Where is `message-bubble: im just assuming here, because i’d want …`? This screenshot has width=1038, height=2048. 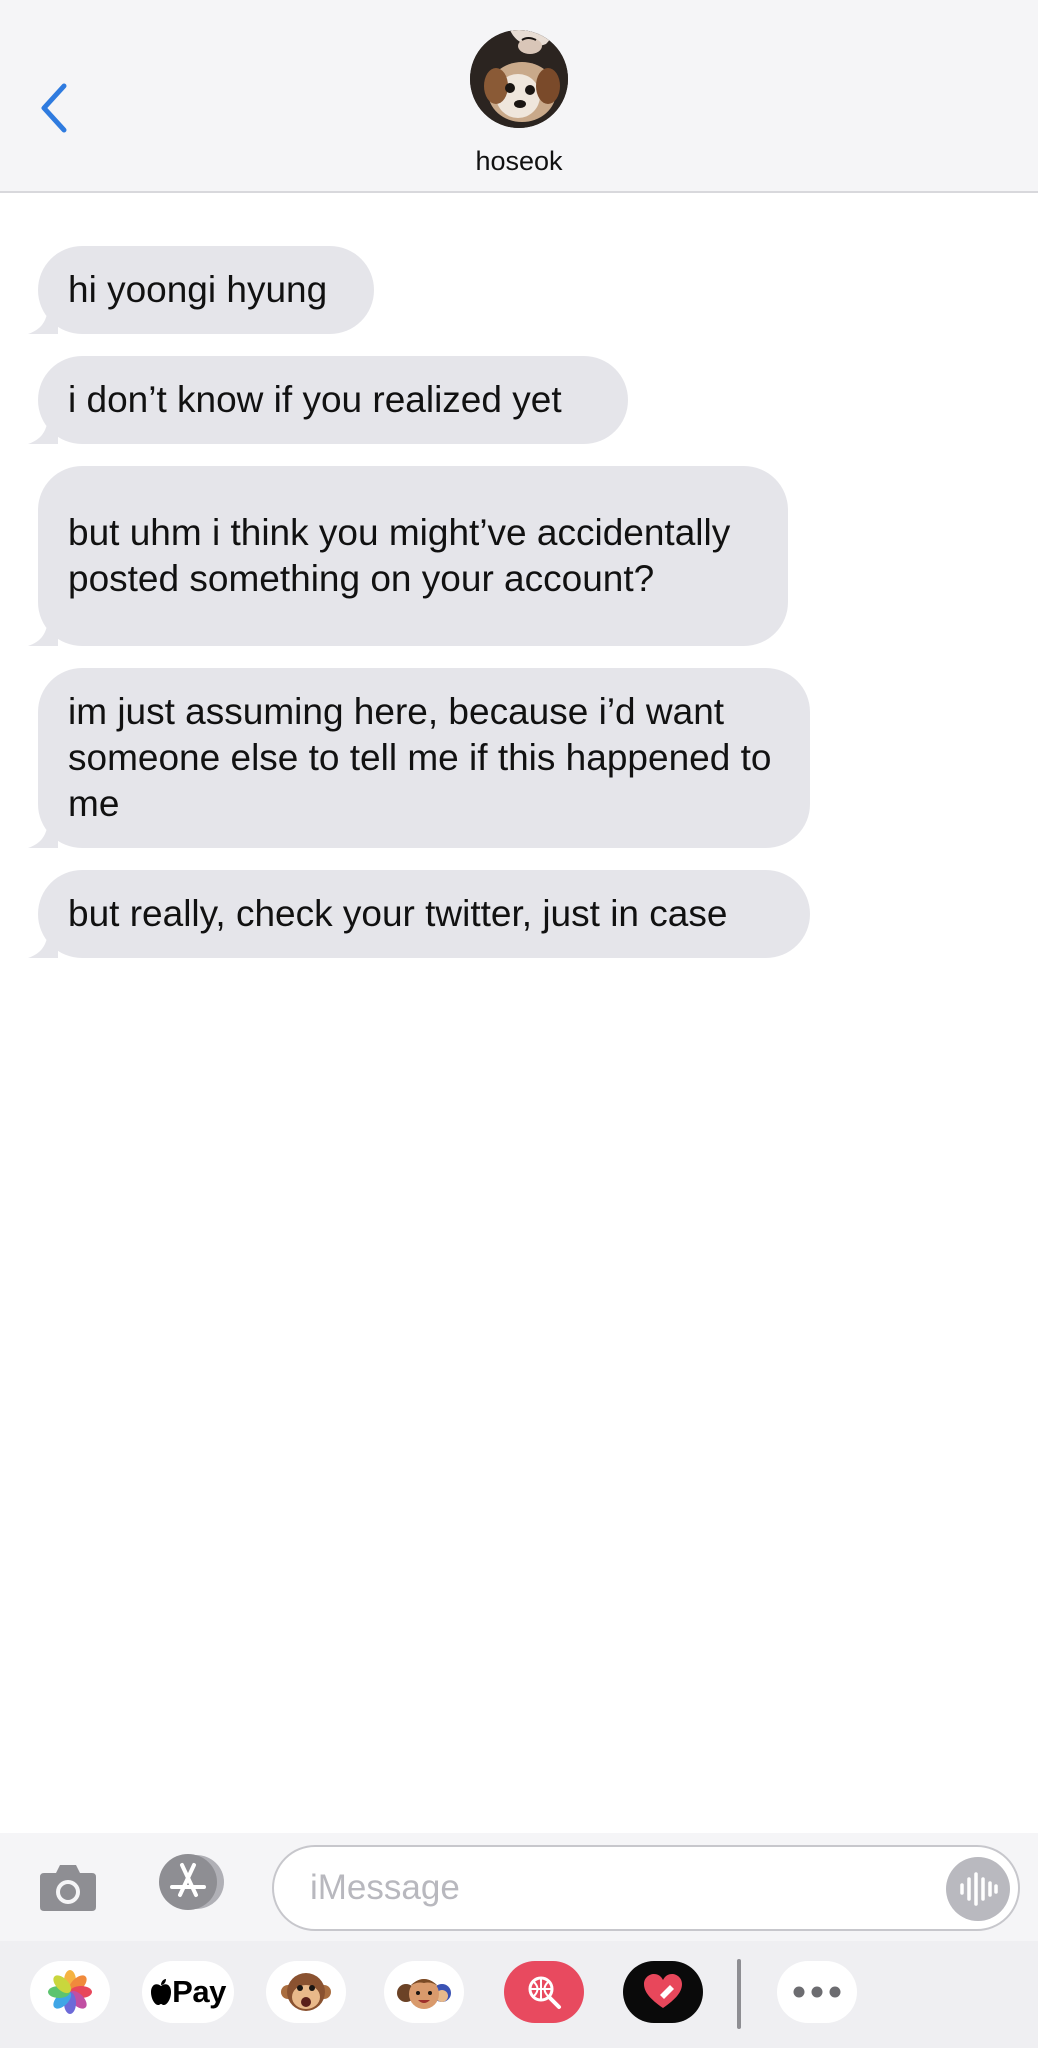
message-bubble: im just assuming here, because i’d want … is located at coordinates (419, 758).